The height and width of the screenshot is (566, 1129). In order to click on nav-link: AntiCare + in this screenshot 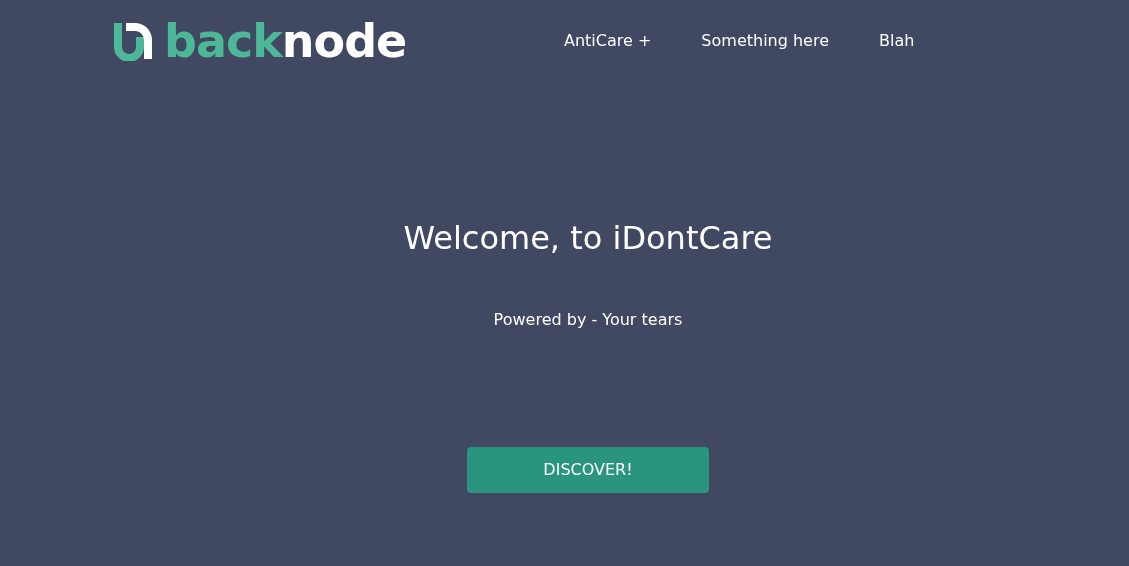, I will do `click(608, 41)`.